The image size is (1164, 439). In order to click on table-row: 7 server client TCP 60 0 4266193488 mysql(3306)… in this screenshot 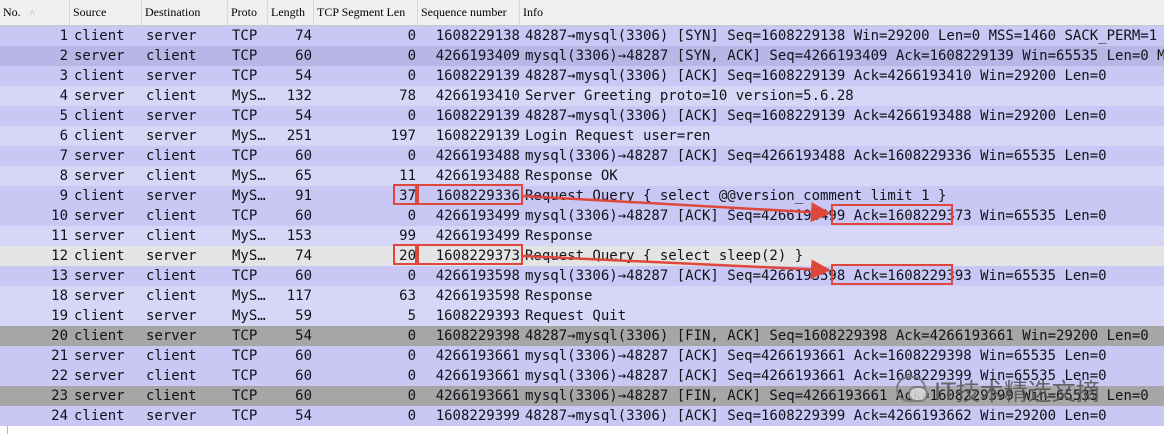, I will do `click(582, 156)`.